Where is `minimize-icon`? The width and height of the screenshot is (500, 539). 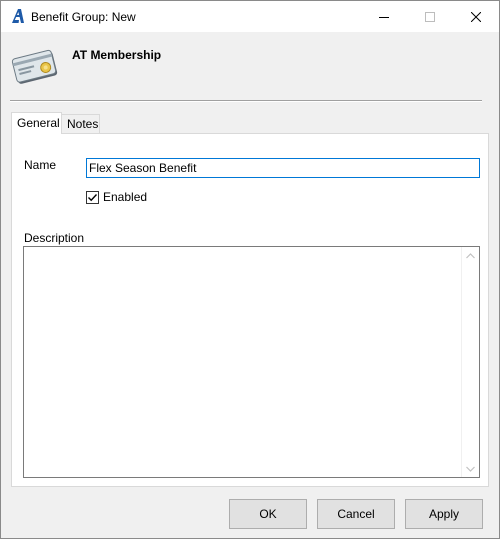
minimize-icon is located at coordinates (384, 17).